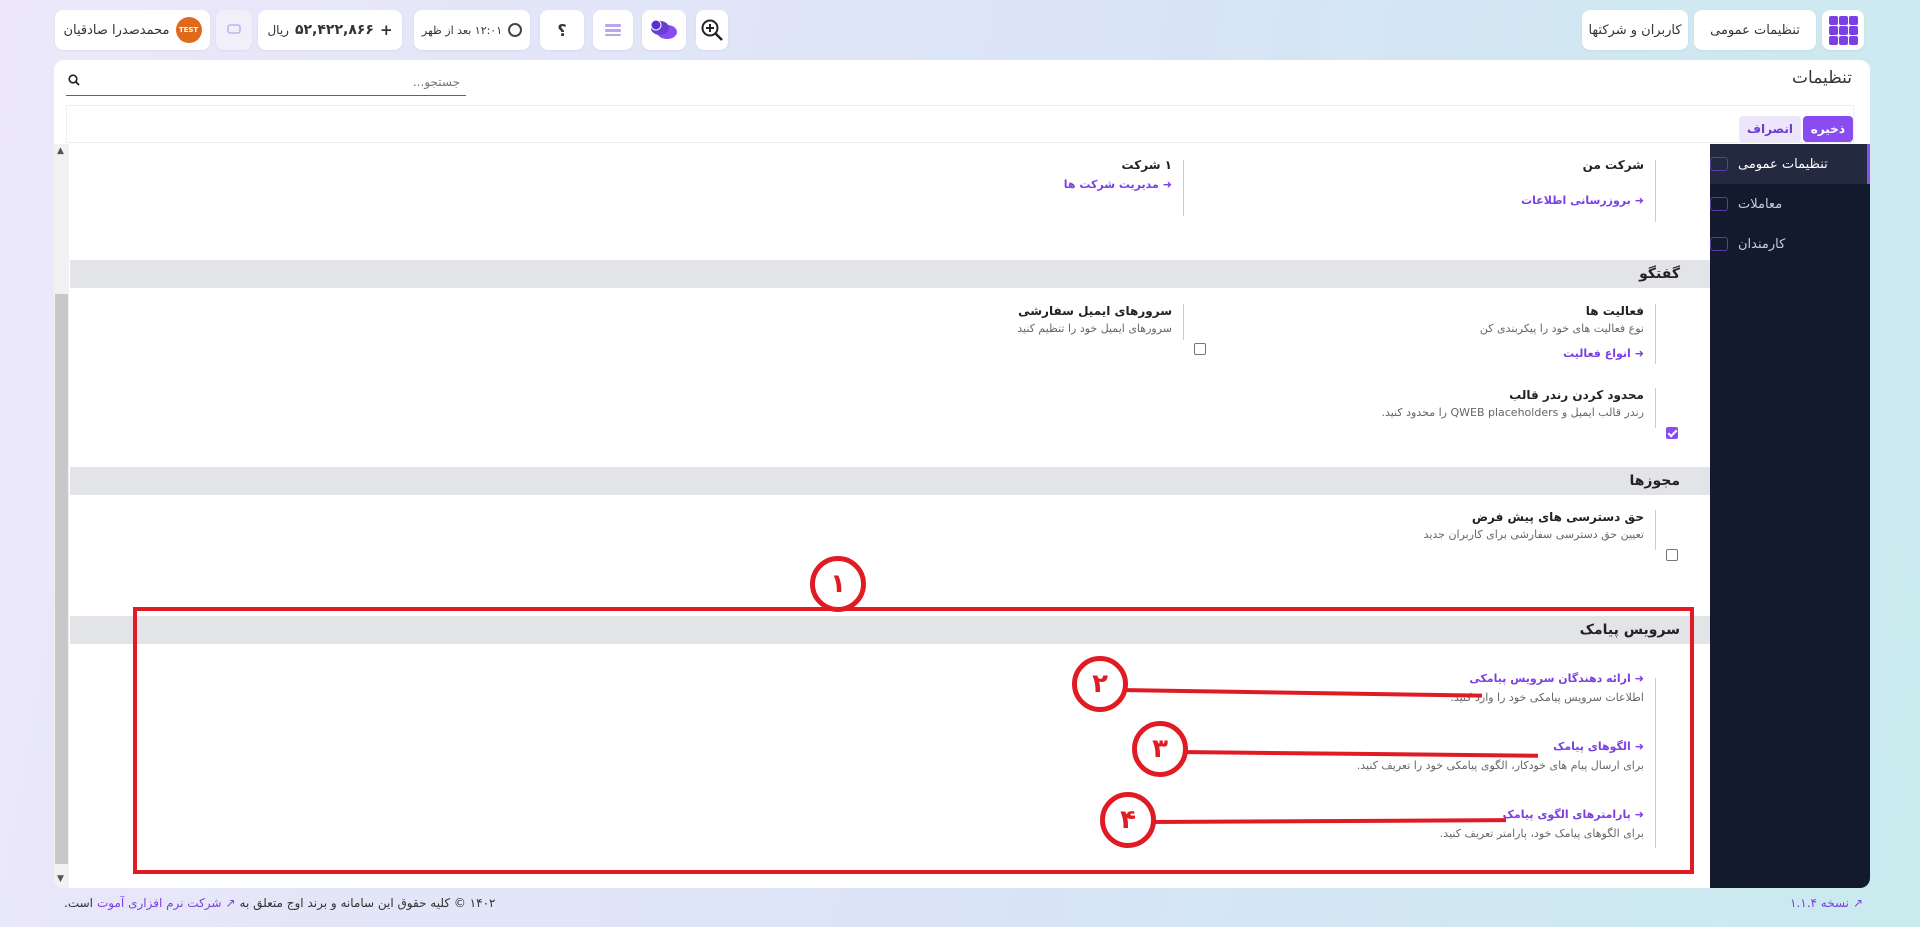 Image resolution: width=1920 pixels, height=927 pixels. What do you see at coordinates (1200, 349) in the screenshot?
I see `email-servers-checkbox` at bounding box center [1200, 349].